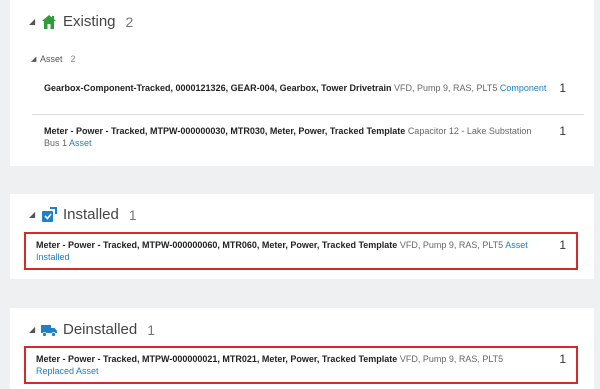 The width and height of the screenshot is (600, 389). I want to click on group-header-installed: ◢ Installed 1, so click(83, 214).